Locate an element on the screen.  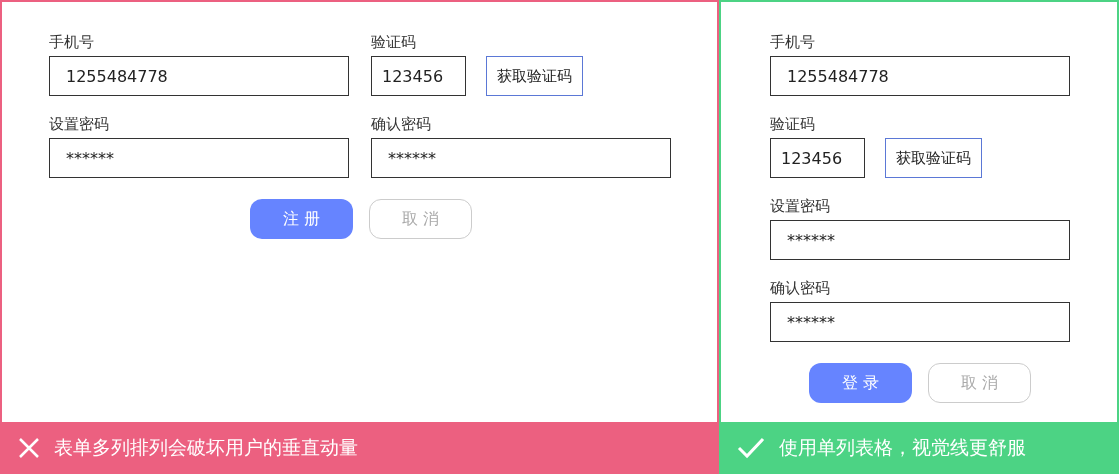
caption-text: 使用单列表格，视觉线更舒服 is located at coordinates (902, 447).